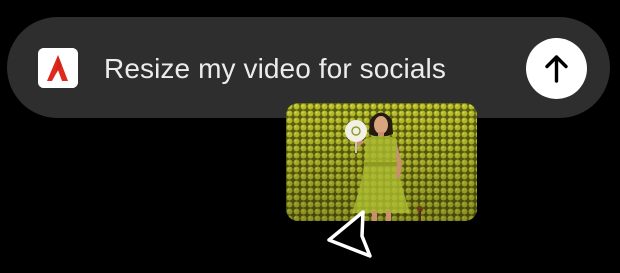 Image resolution: width=620 pixels, height=273 pixels. I want to click on pointer-arrow-icon, so click(349, 234).